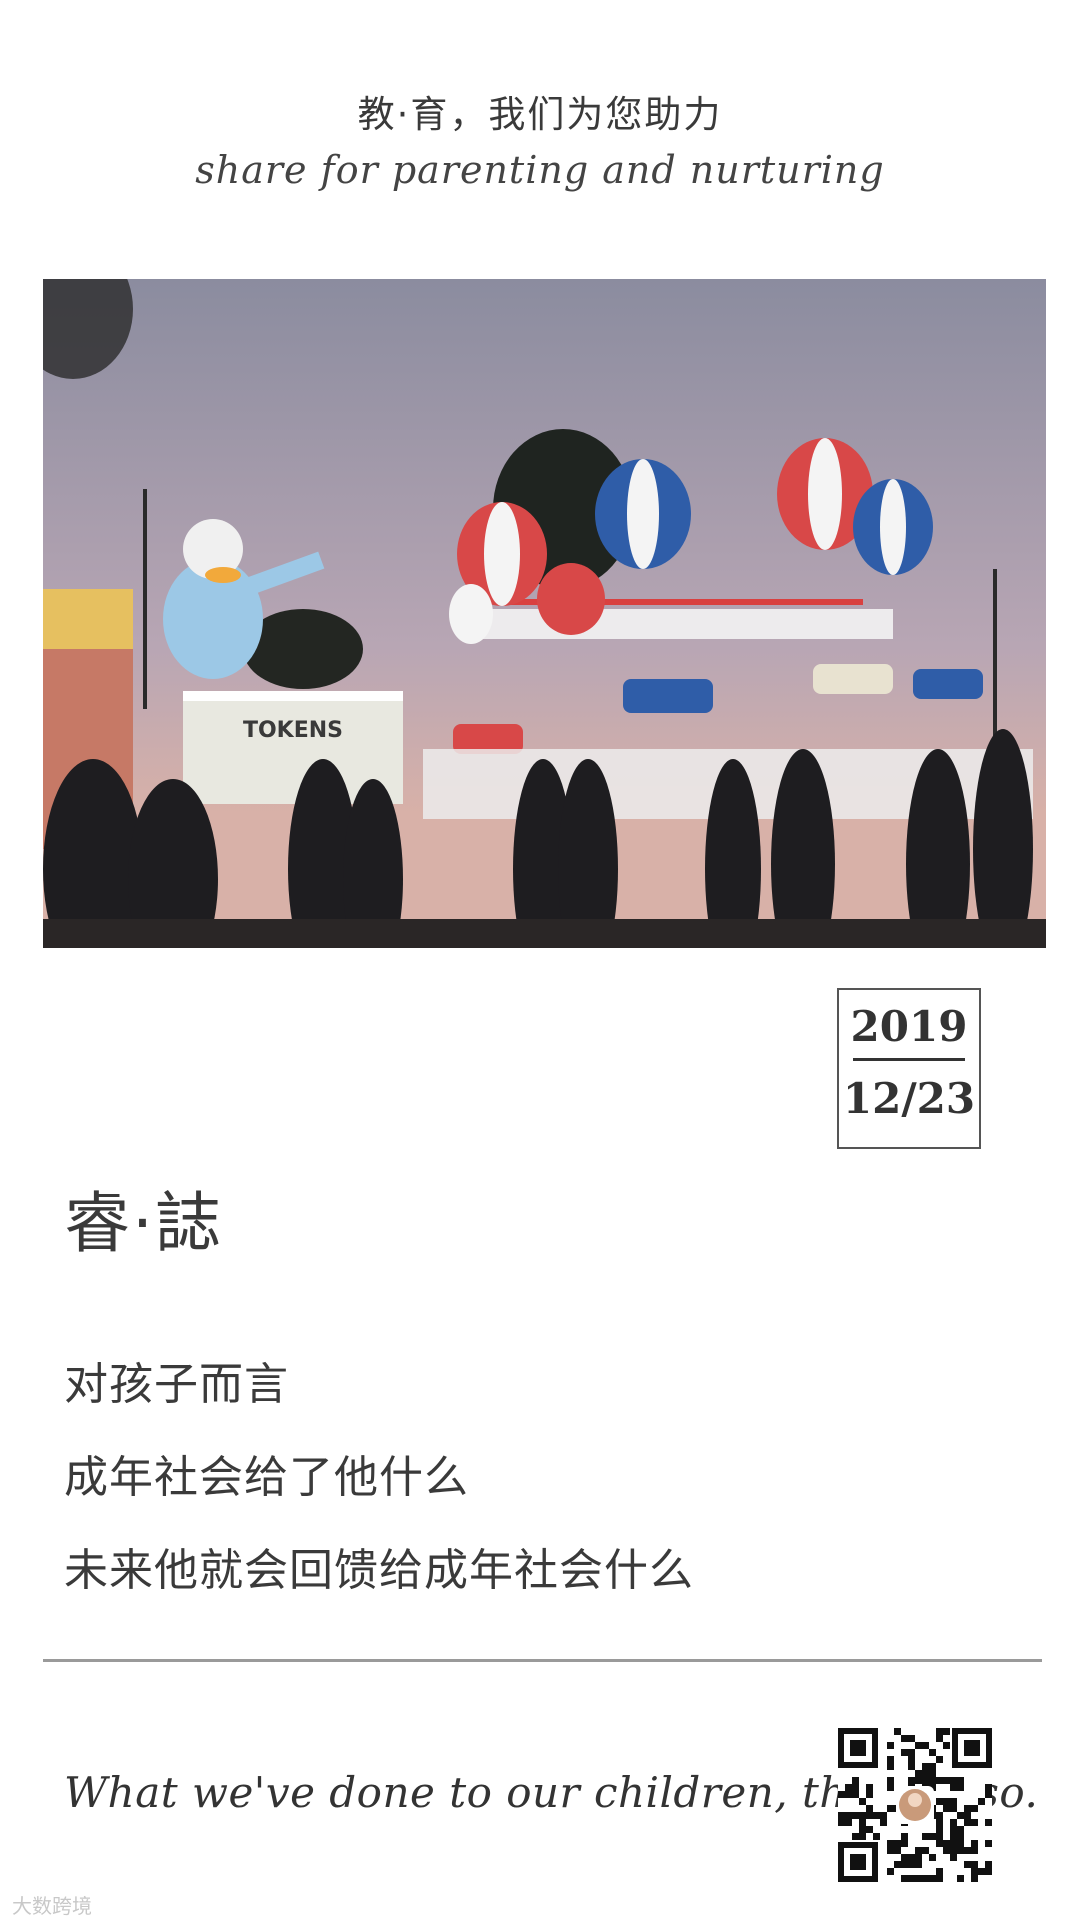 This screenshot has width=1080, height=1920. Describe the element at coordinates (266, 1477) in the screenshot. I see `body-line: 成年社会给了他什么` at that location.